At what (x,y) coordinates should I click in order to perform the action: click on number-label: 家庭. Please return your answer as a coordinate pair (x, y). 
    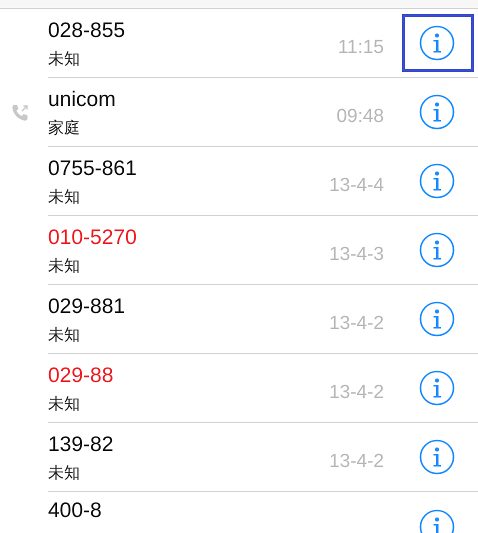
    Looking at the image, I should click on (64, 128).